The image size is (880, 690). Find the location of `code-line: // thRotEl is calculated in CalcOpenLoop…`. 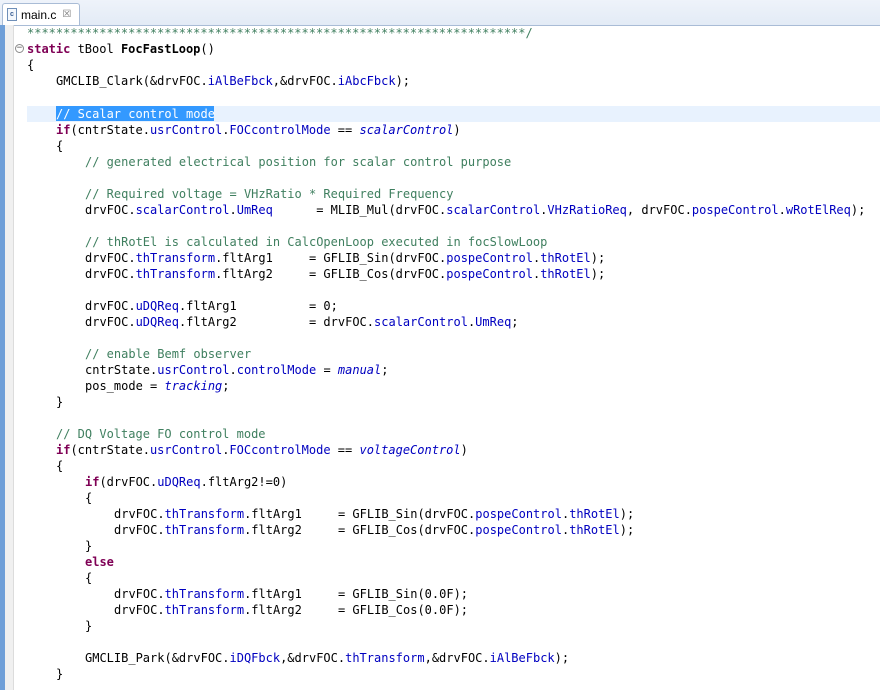

code-line: // thRotEl is calculated in CalcOpenLoop… is located at coordinates (316, 242).